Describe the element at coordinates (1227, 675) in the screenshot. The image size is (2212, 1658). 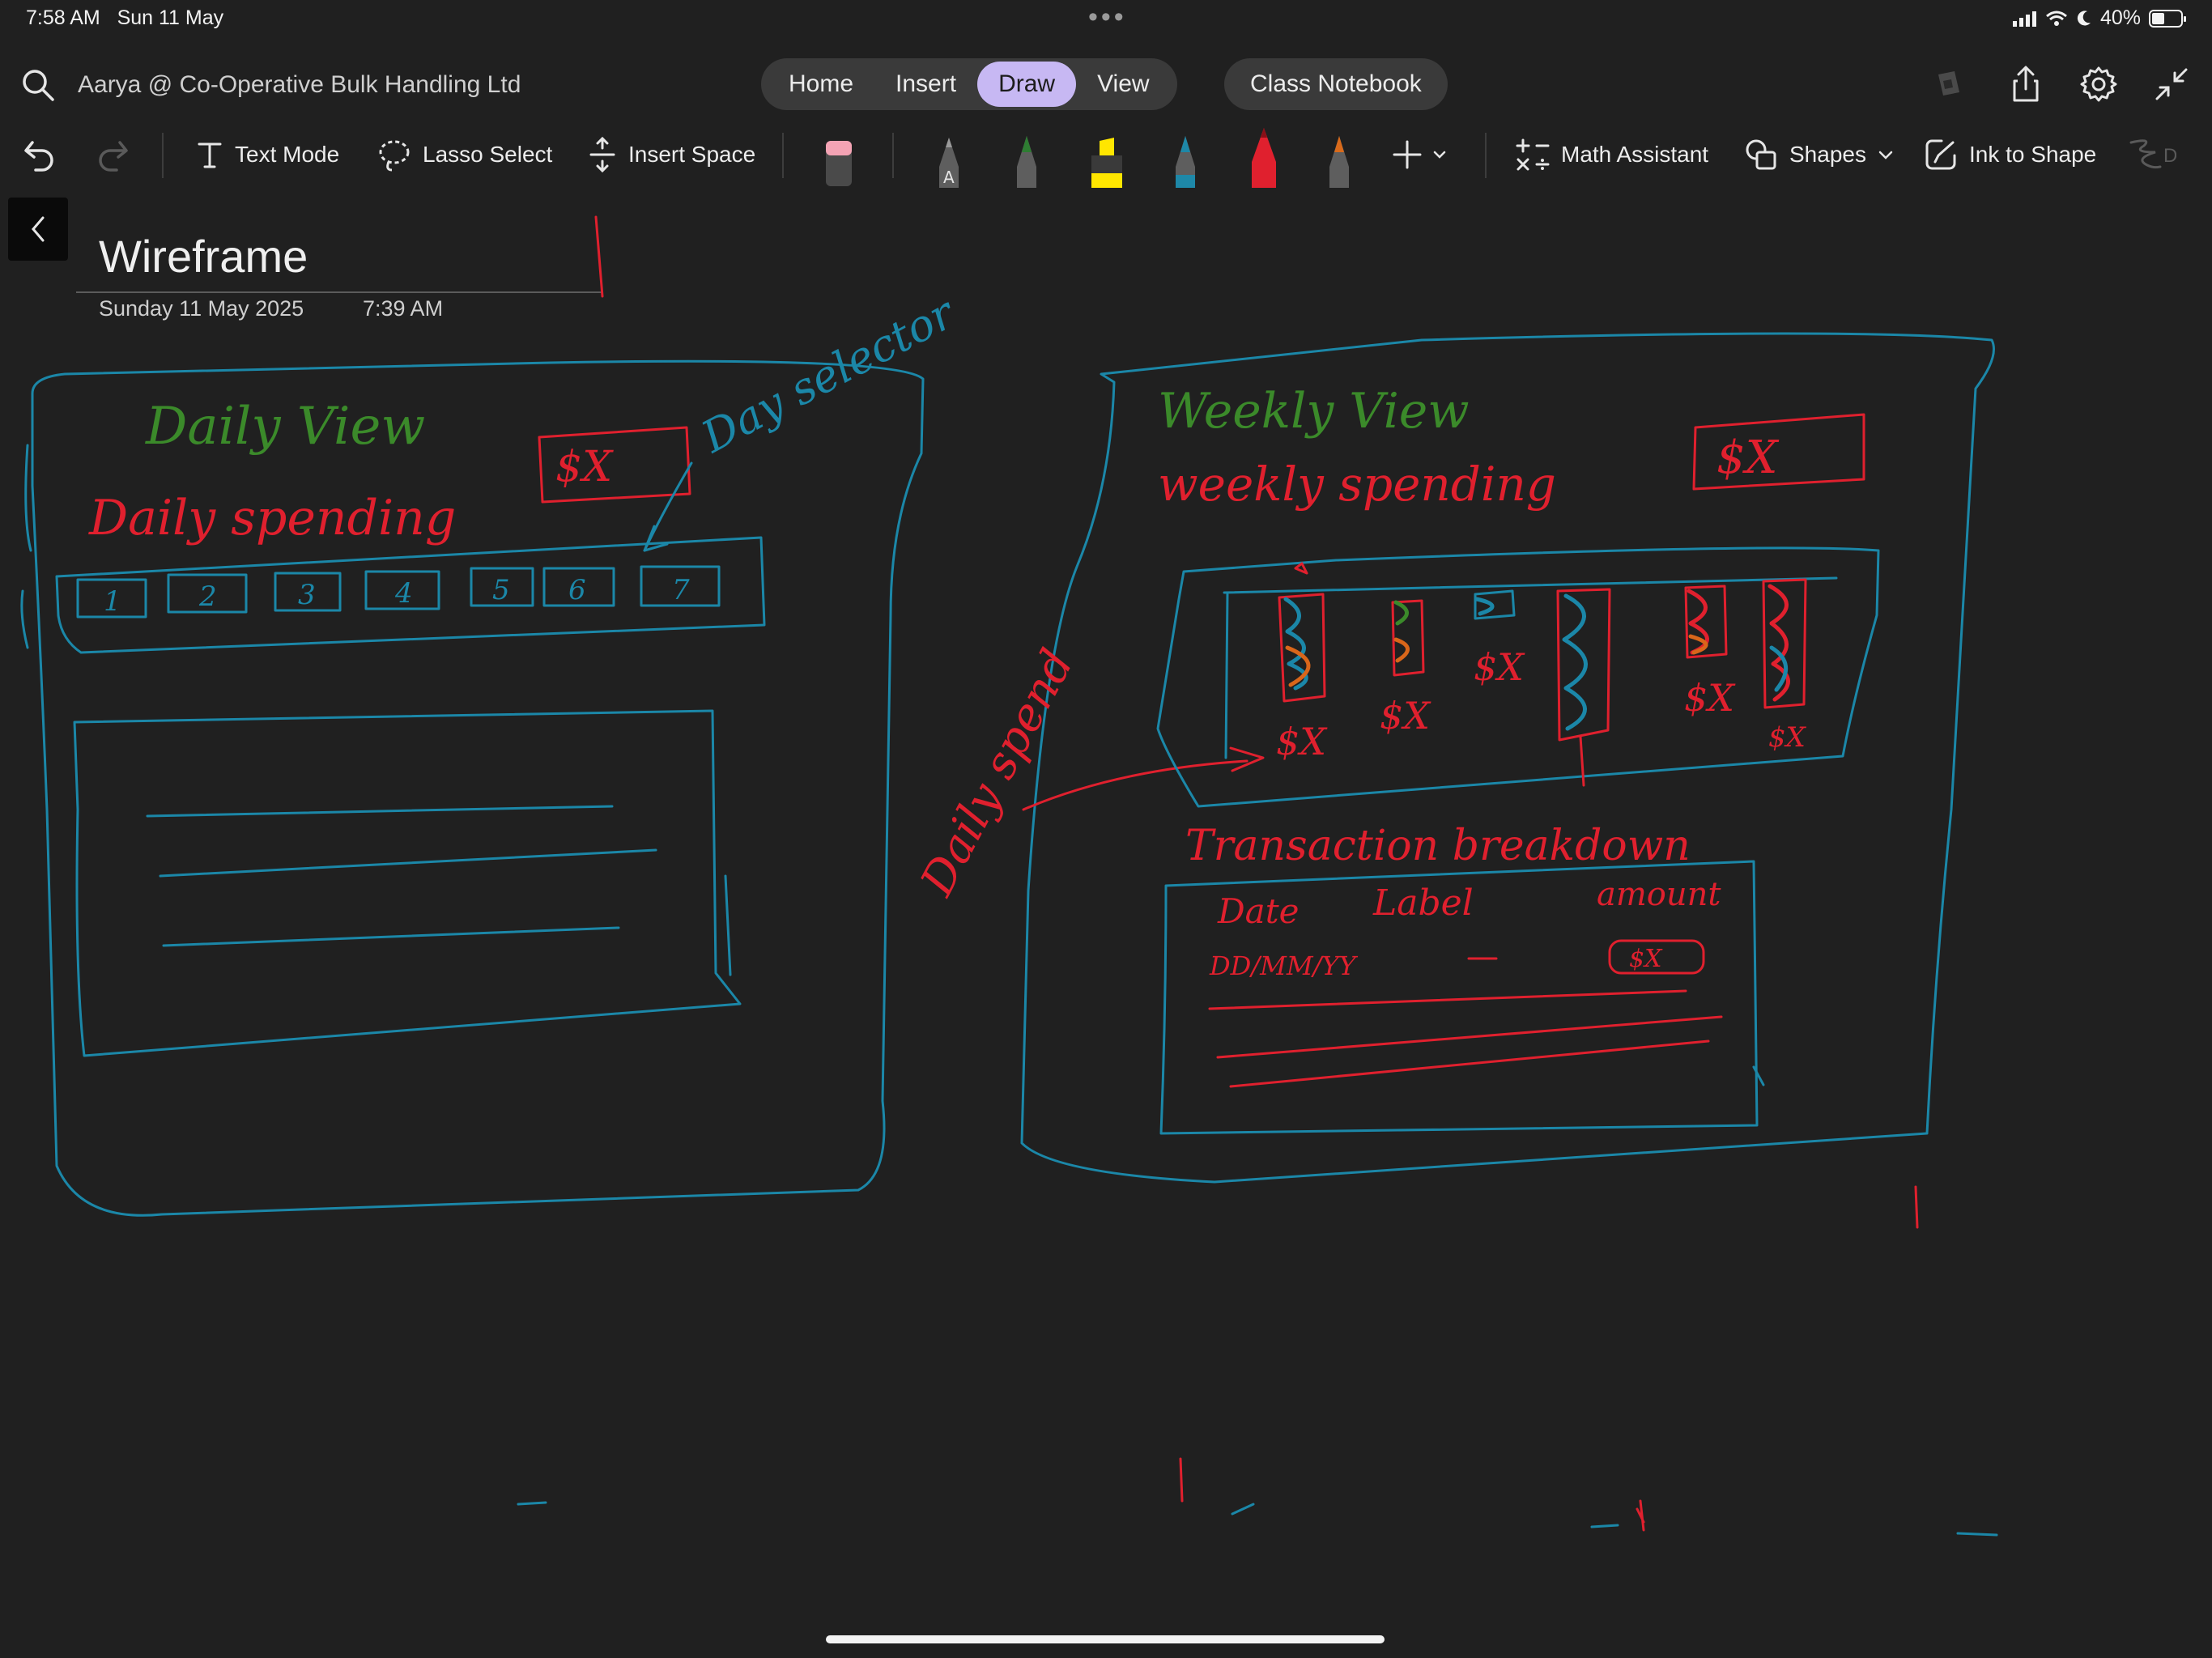
I see `chart-inner-left` at that location.